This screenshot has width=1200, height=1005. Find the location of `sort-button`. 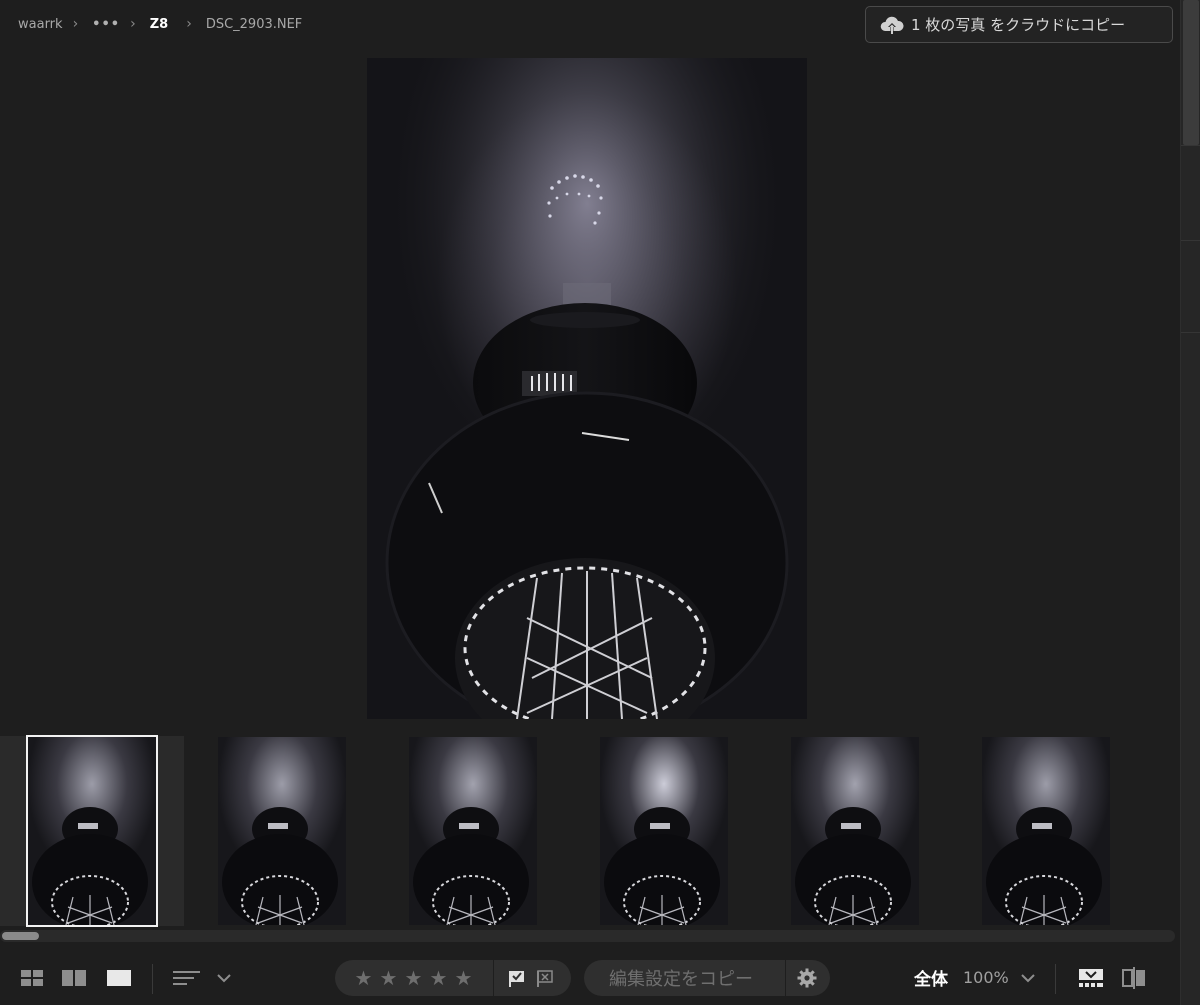

sort-button is located at coordinates (187, 977).